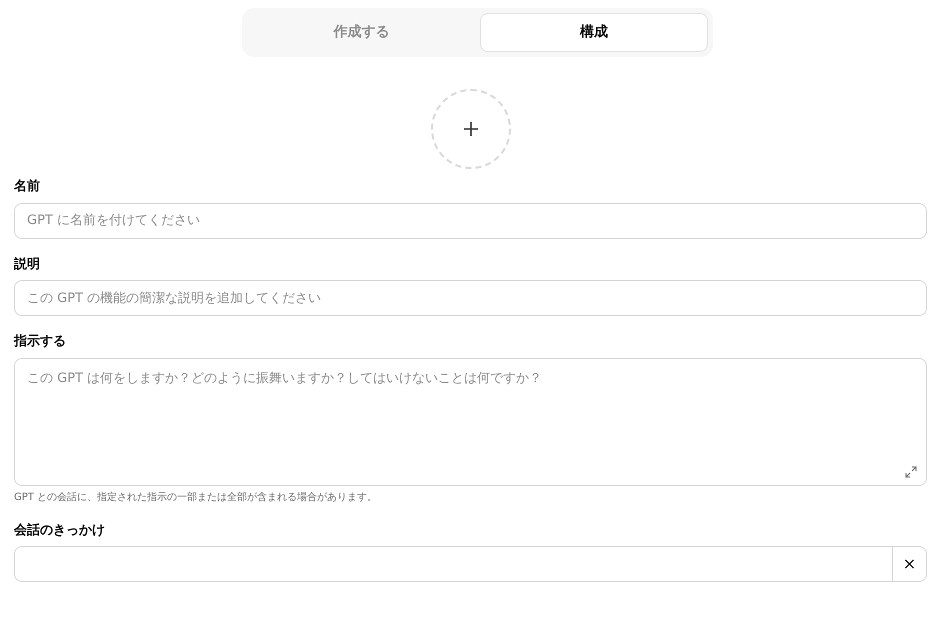 This screenshot has height=618, width=936. What do you see at coordinates (470, 220) in the screenshot?
I see `text-field: GPT に名前を付けてください` at bounding box center [470, 220].